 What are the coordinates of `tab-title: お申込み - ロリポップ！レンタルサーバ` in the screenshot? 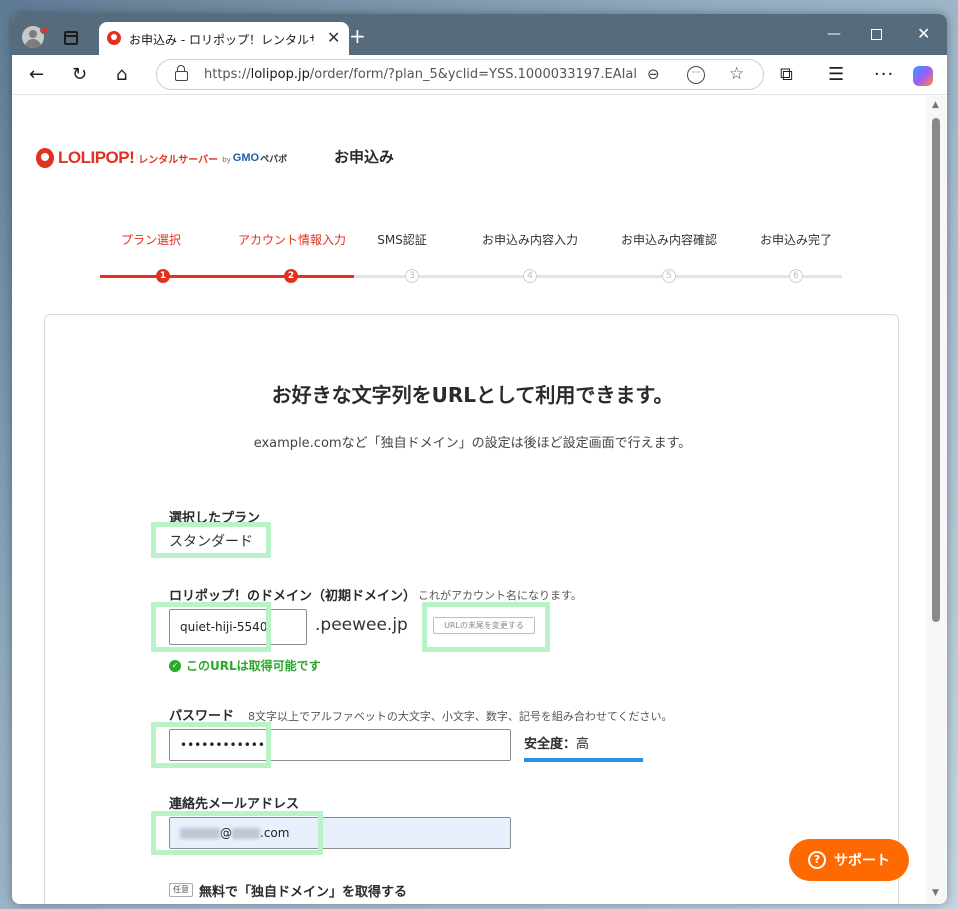 It's located at (221, 40).